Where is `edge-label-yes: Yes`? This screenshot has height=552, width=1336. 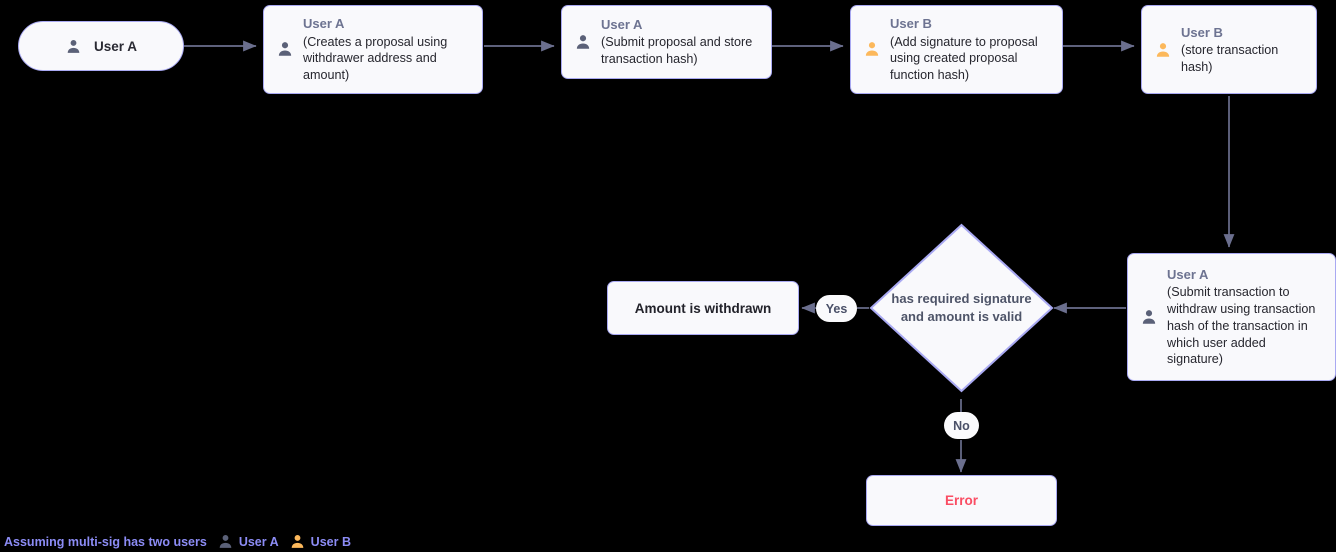 edge-label-yes: Yes is located at coordinates (836, 308).